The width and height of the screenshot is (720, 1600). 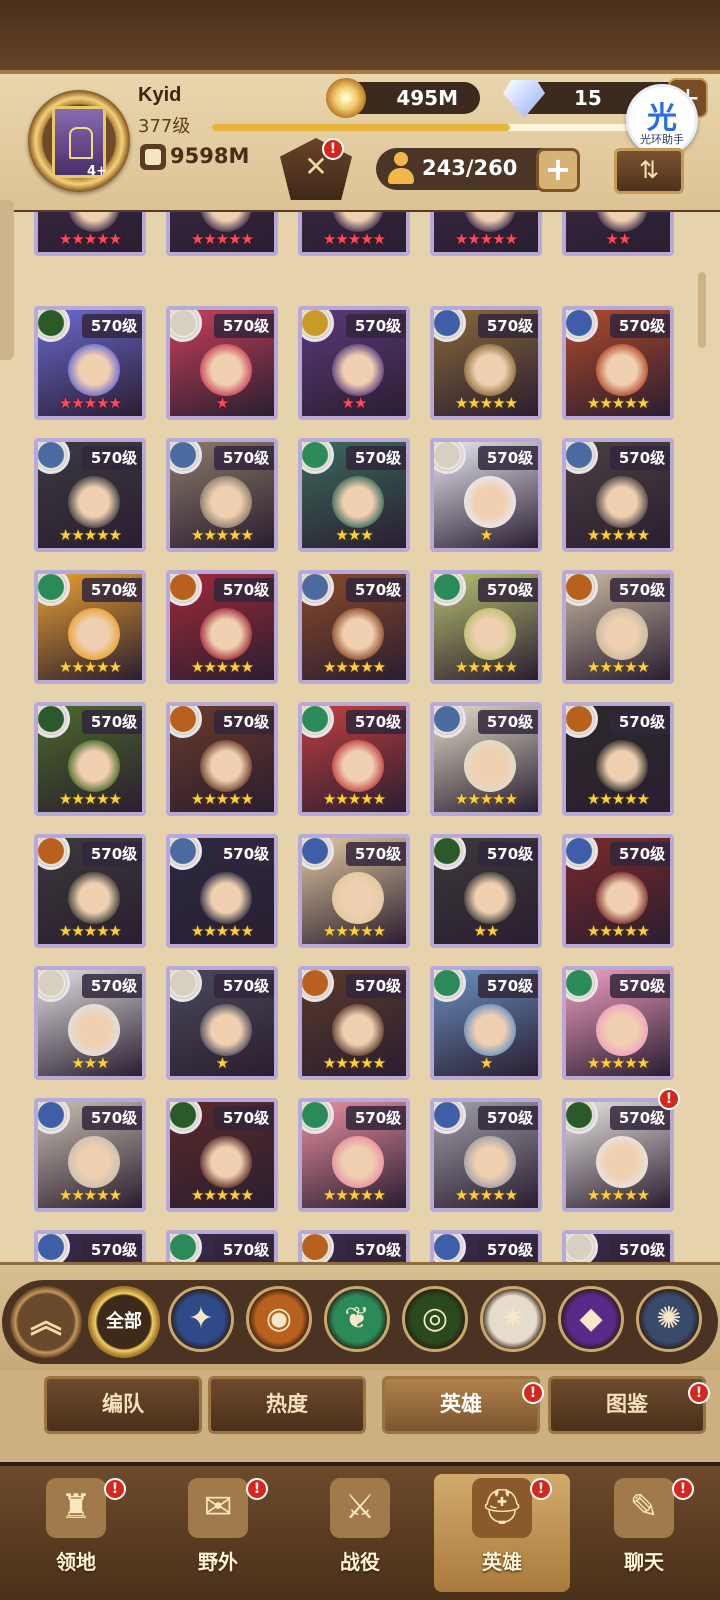 What do you see at coordinates (627, 1405) in the screenshot?
I see `subtab-3: 图鉴` at bounding box center [627, 1405].